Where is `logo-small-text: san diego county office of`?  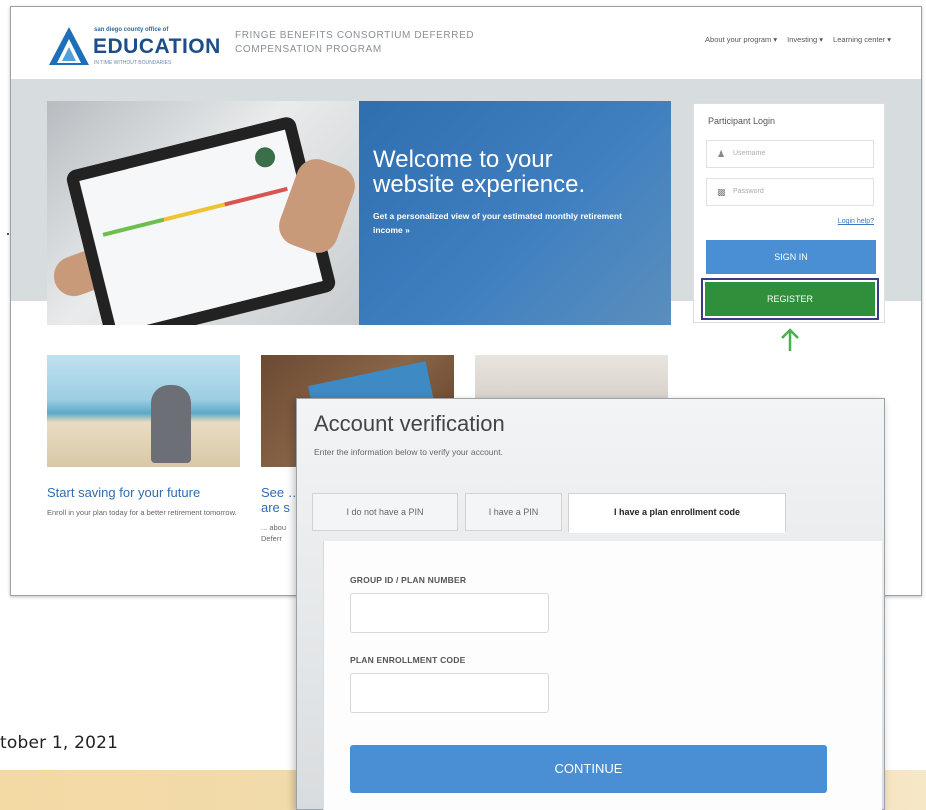 logo-small-text: san diego county office of is located at coordinates (131, 30).